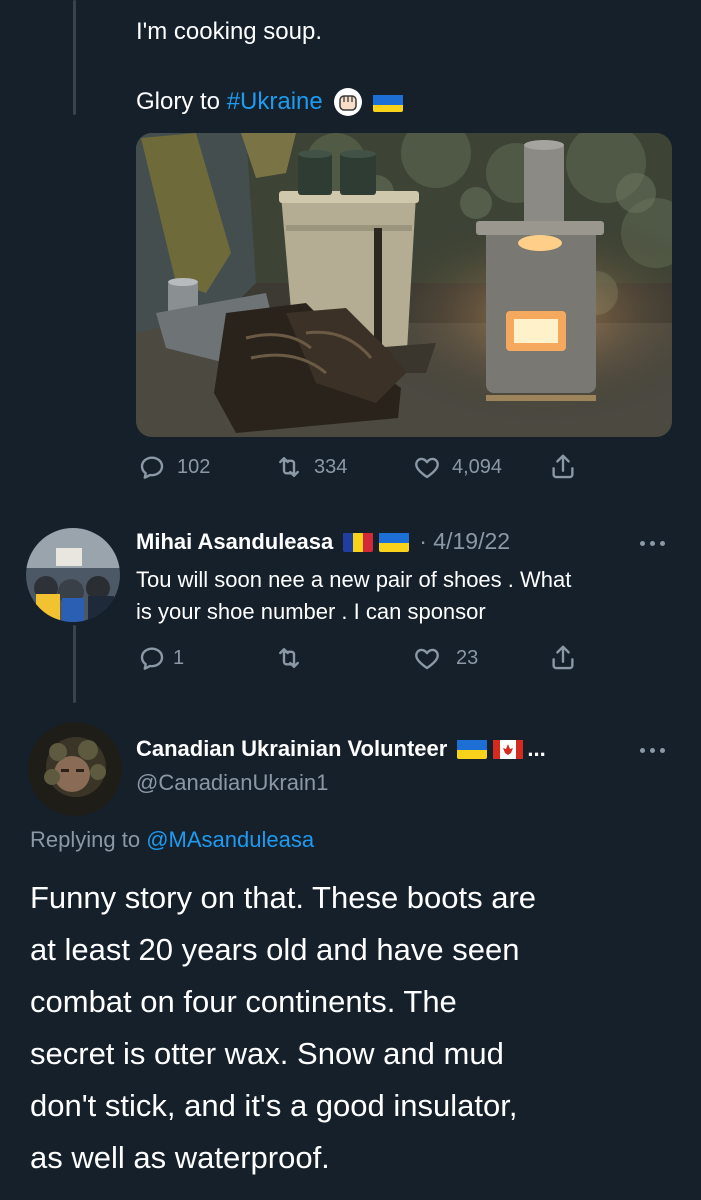 This screenshot has width=701, height=1200. Describe the element at coordinates (508, 749) in the screenshot. I see `canada-flag` at that location.